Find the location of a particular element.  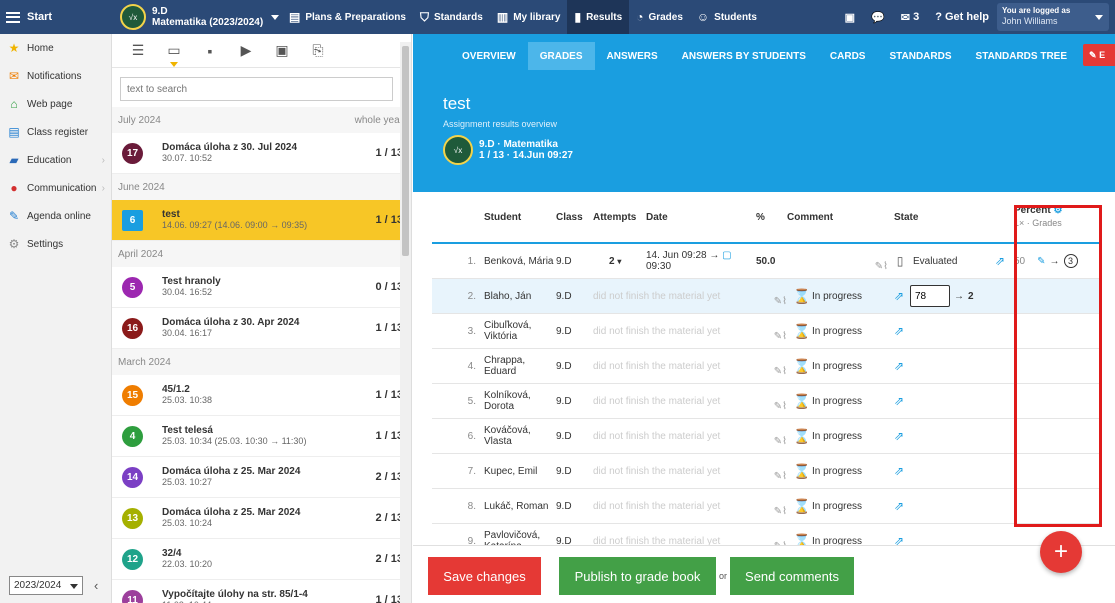

tab-all: ☰ is located at coordinates (138, 50).